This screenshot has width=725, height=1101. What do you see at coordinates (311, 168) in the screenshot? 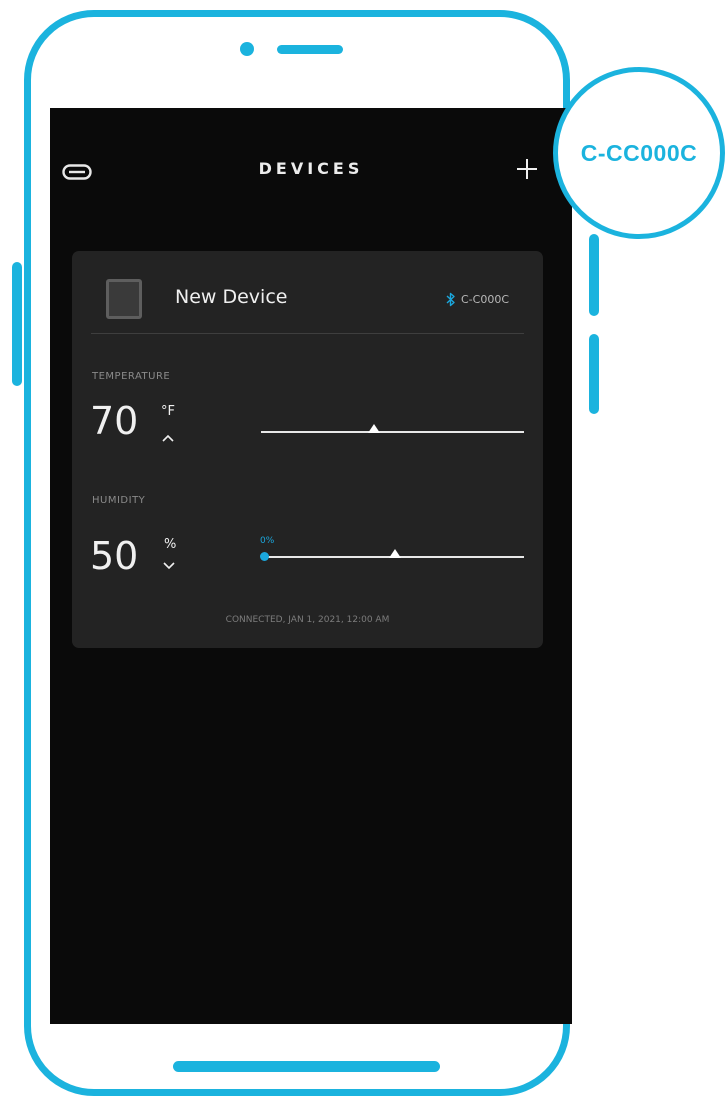
I see `page-title: DEVICES` at bounding box center [311, 168].